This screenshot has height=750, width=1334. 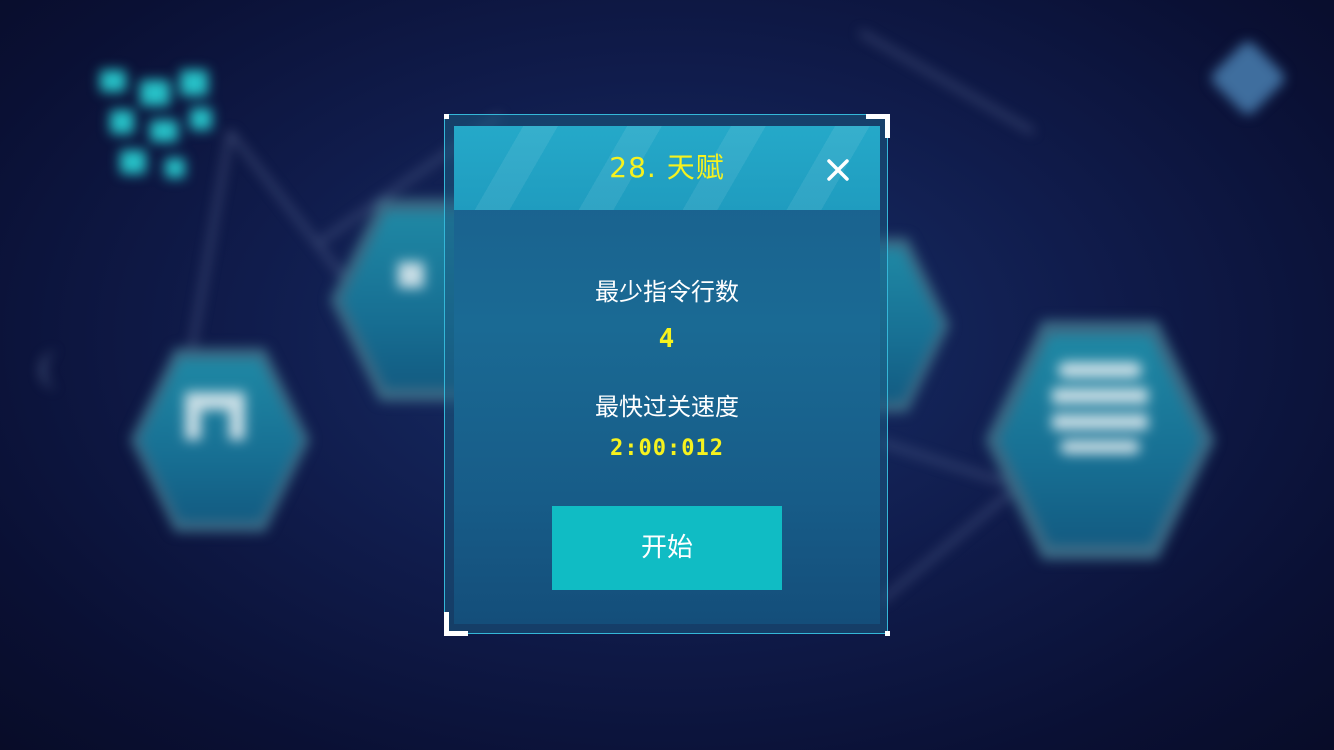 I want to click on frame-corner-top-left, so click(x=446, y=116).